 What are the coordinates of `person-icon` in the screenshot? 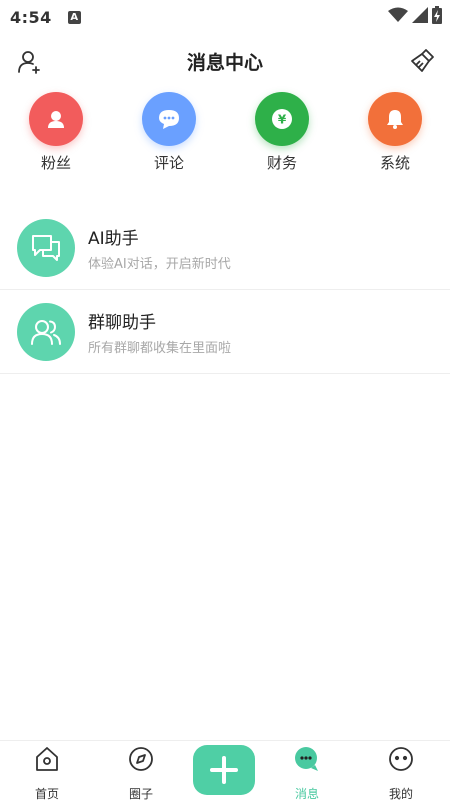 It's located at (56, 119).